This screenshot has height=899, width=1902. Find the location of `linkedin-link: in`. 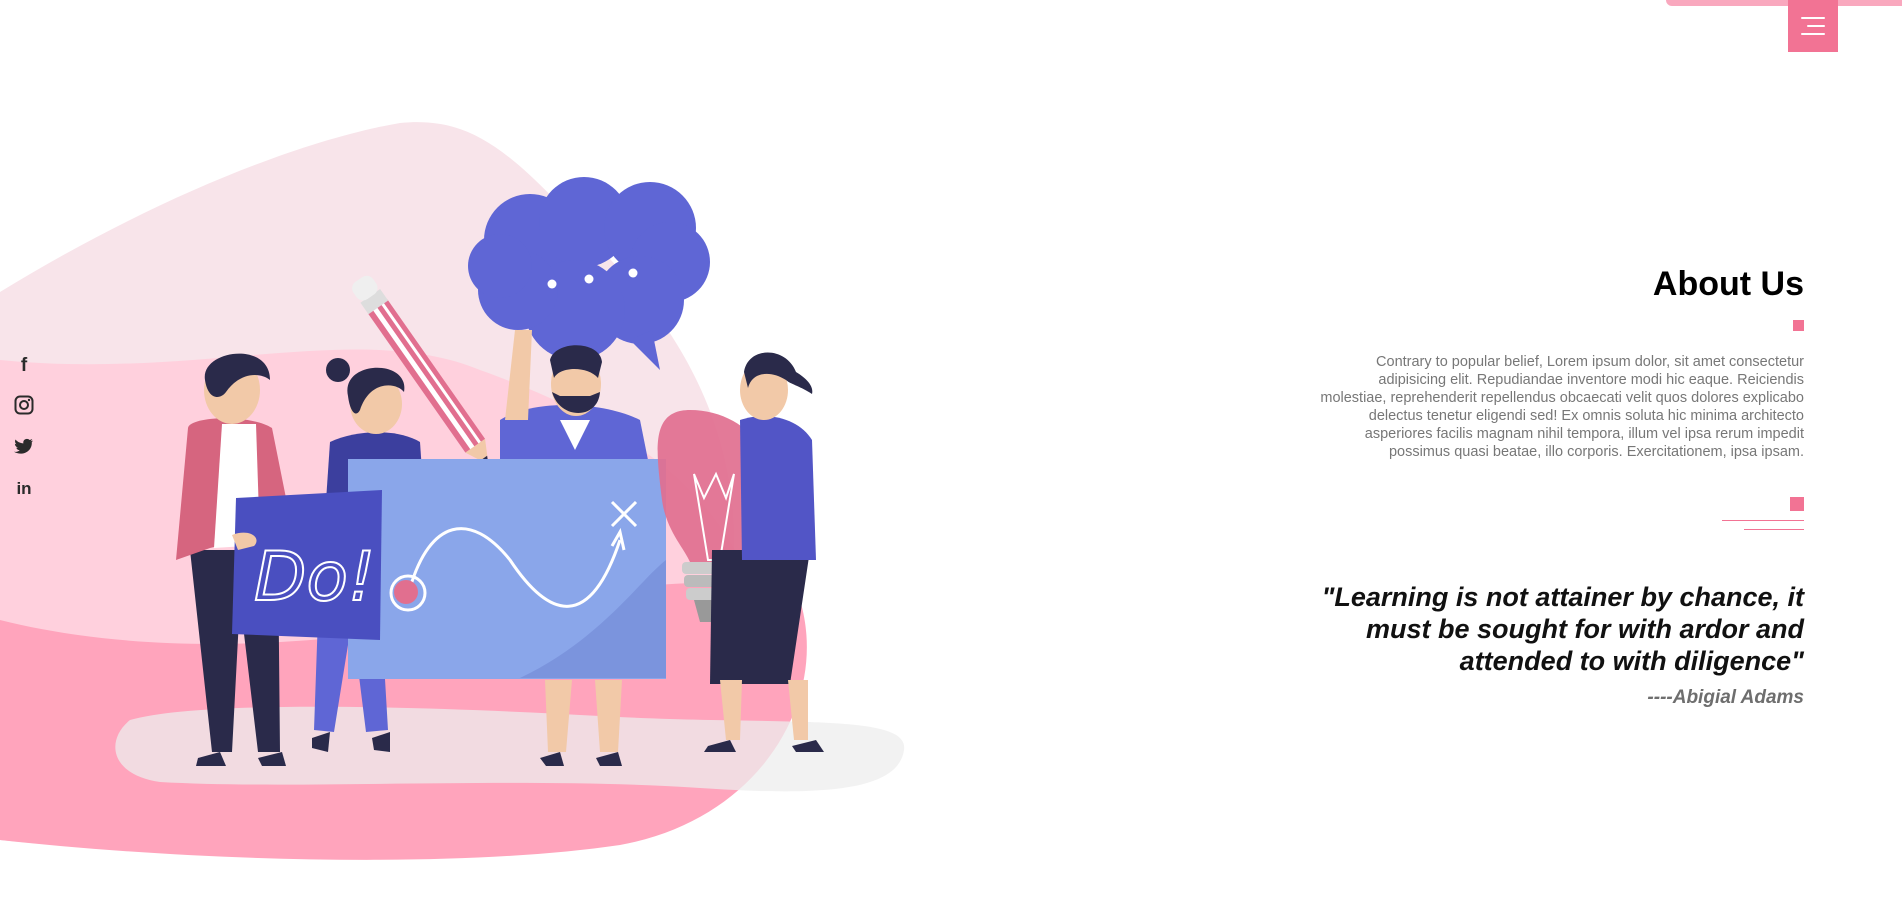

linkedin-link: in is located at coordinates (24, 487).